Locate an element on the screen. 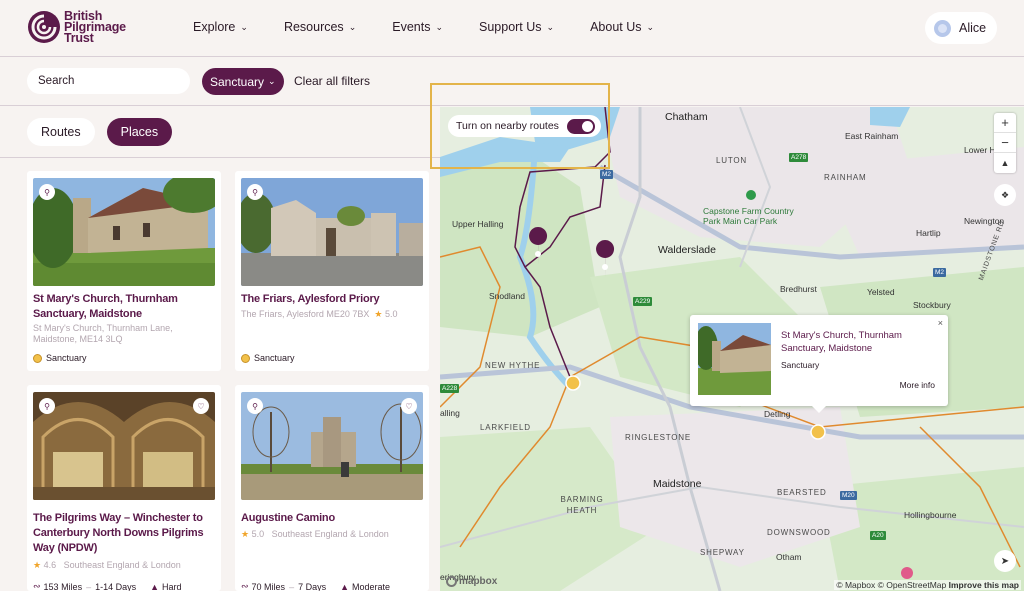 The height and width of the screenshot is (591, 1024). logo-spiral-icon is located at coordinates (44, 27).